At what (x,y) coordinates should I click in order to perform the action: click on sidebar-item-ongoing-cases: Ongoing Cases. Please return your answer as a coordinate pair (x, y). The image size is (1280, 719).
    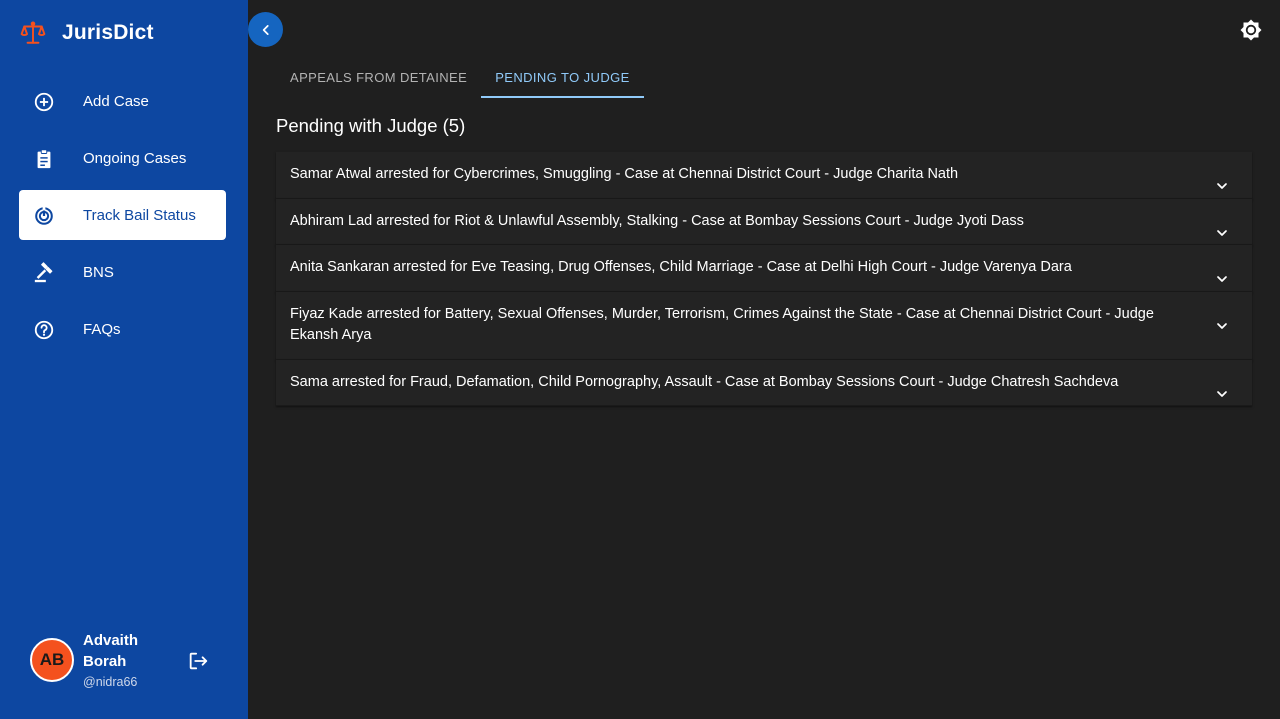
    Looking at the image, I should click on (122, 158).